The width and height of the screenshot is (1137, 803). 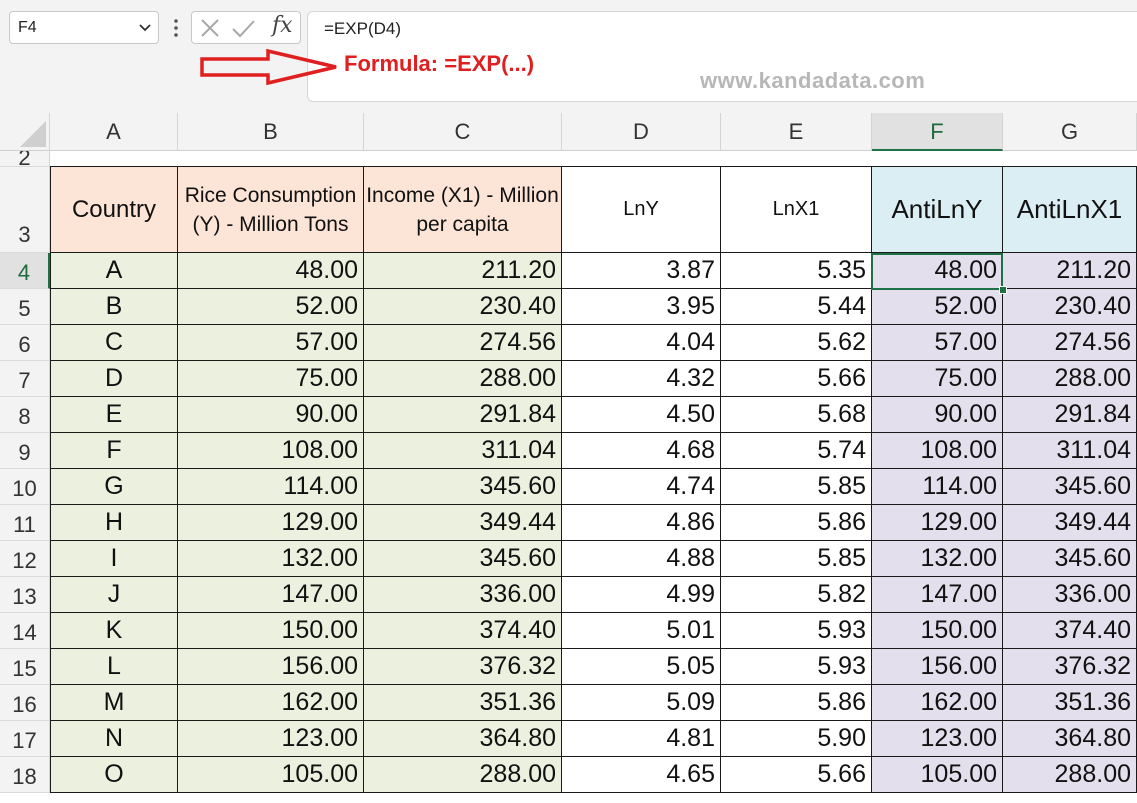 What do you see at coordinates (210, 28) in the screenshot?
I see `cancel-icon` at bounding box center [210, 28].